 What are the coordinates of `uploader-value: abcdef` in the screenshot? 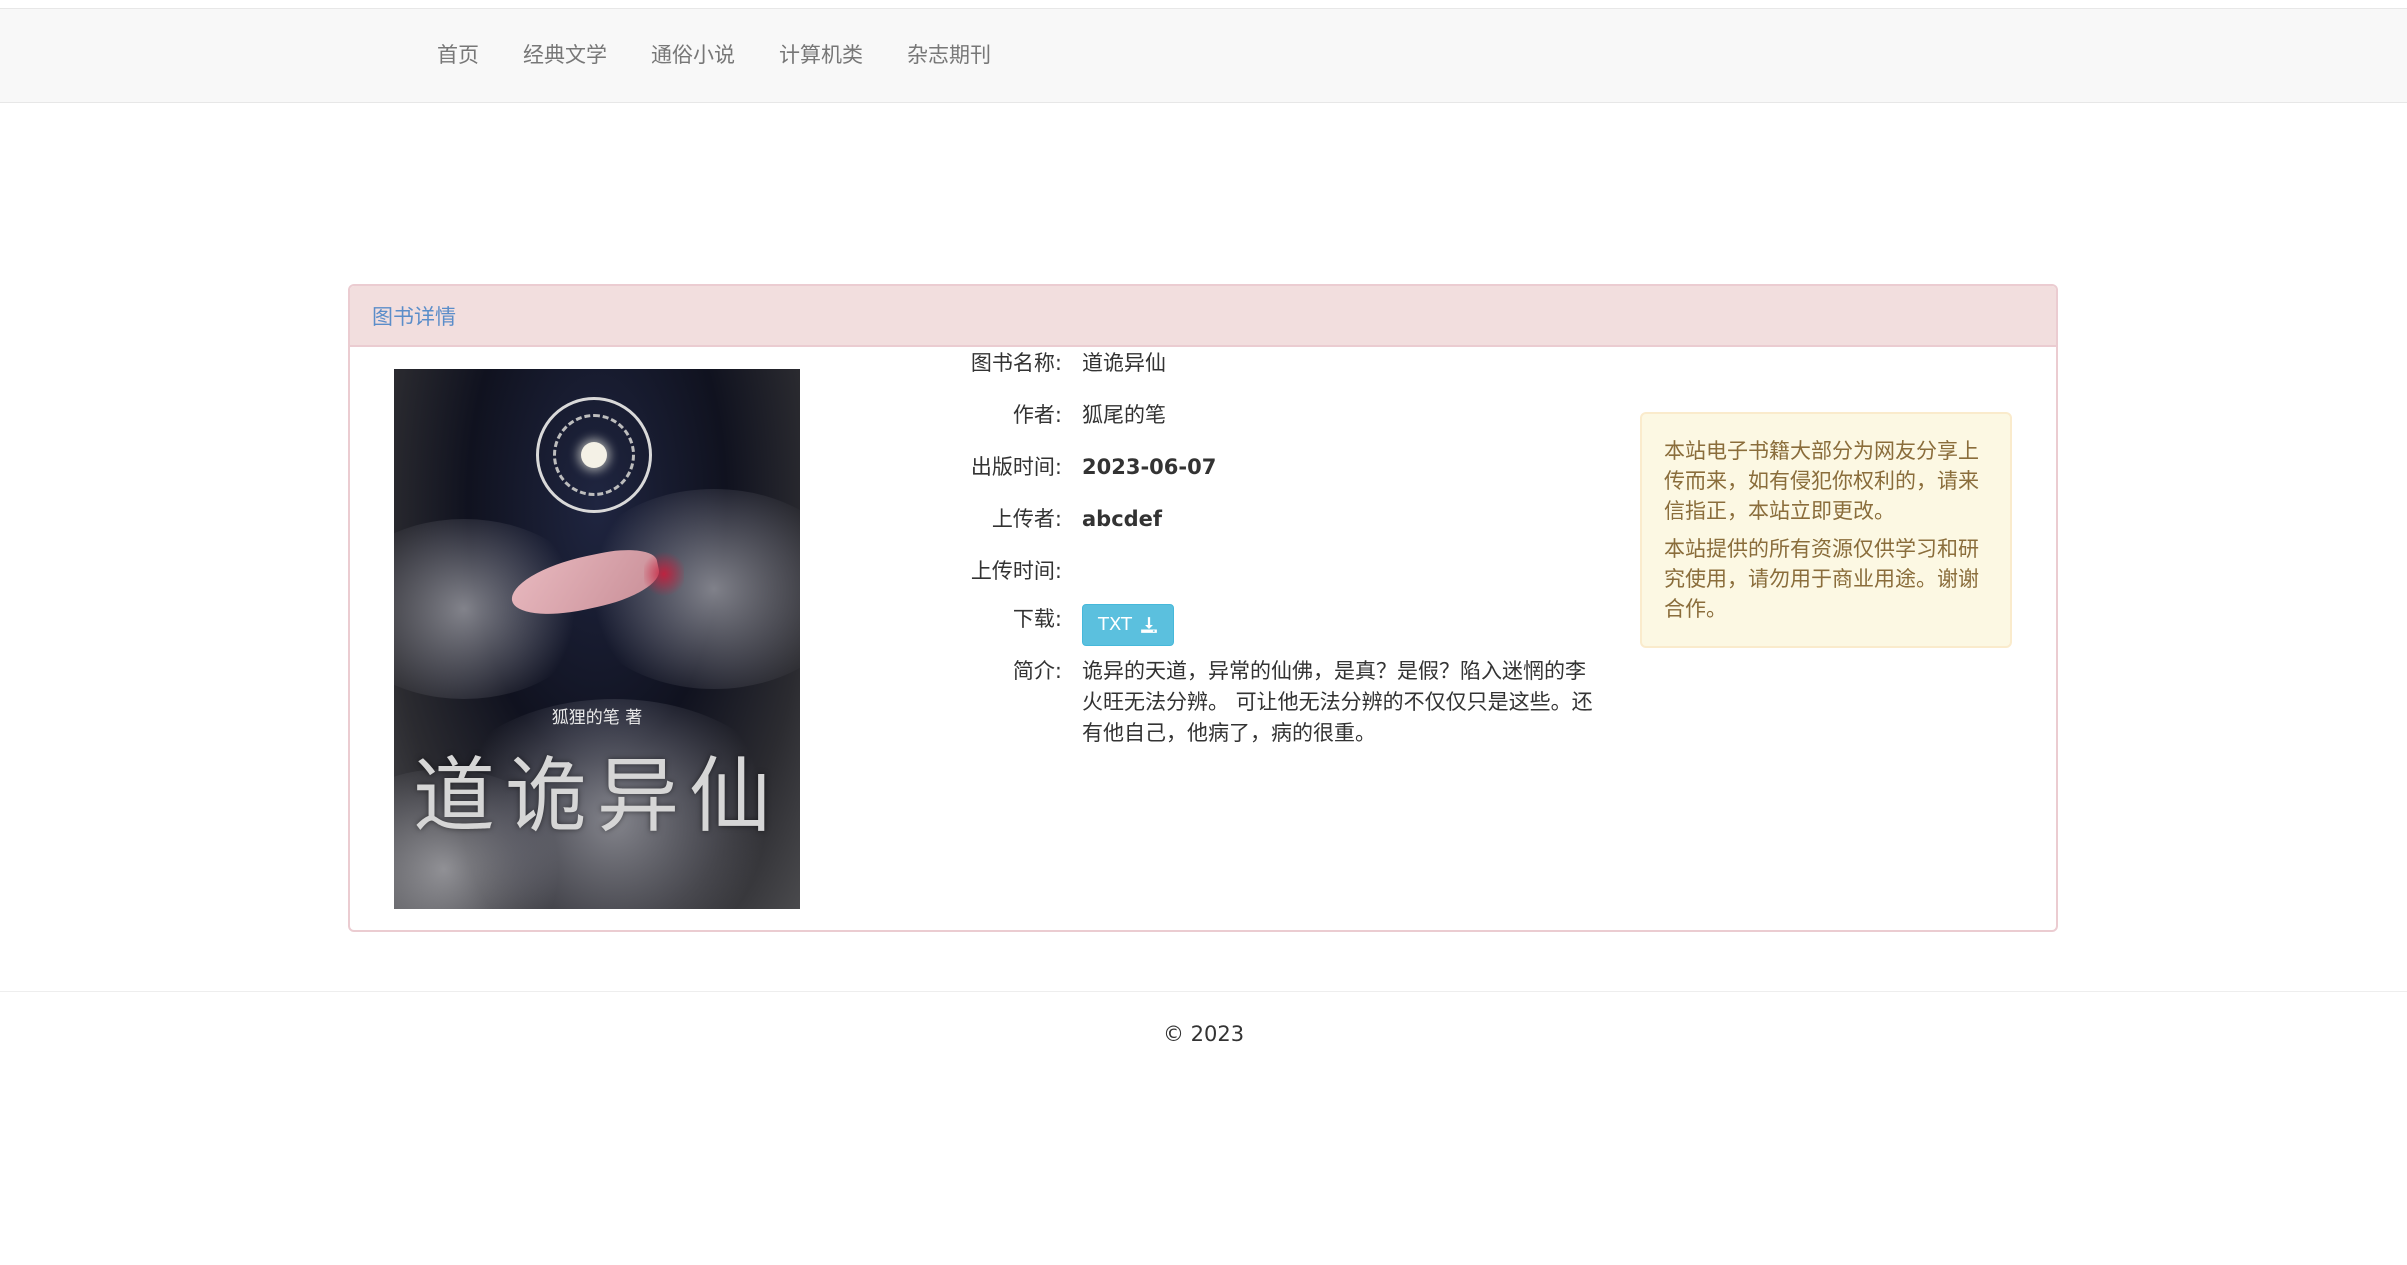 It's located at (1122, 519).